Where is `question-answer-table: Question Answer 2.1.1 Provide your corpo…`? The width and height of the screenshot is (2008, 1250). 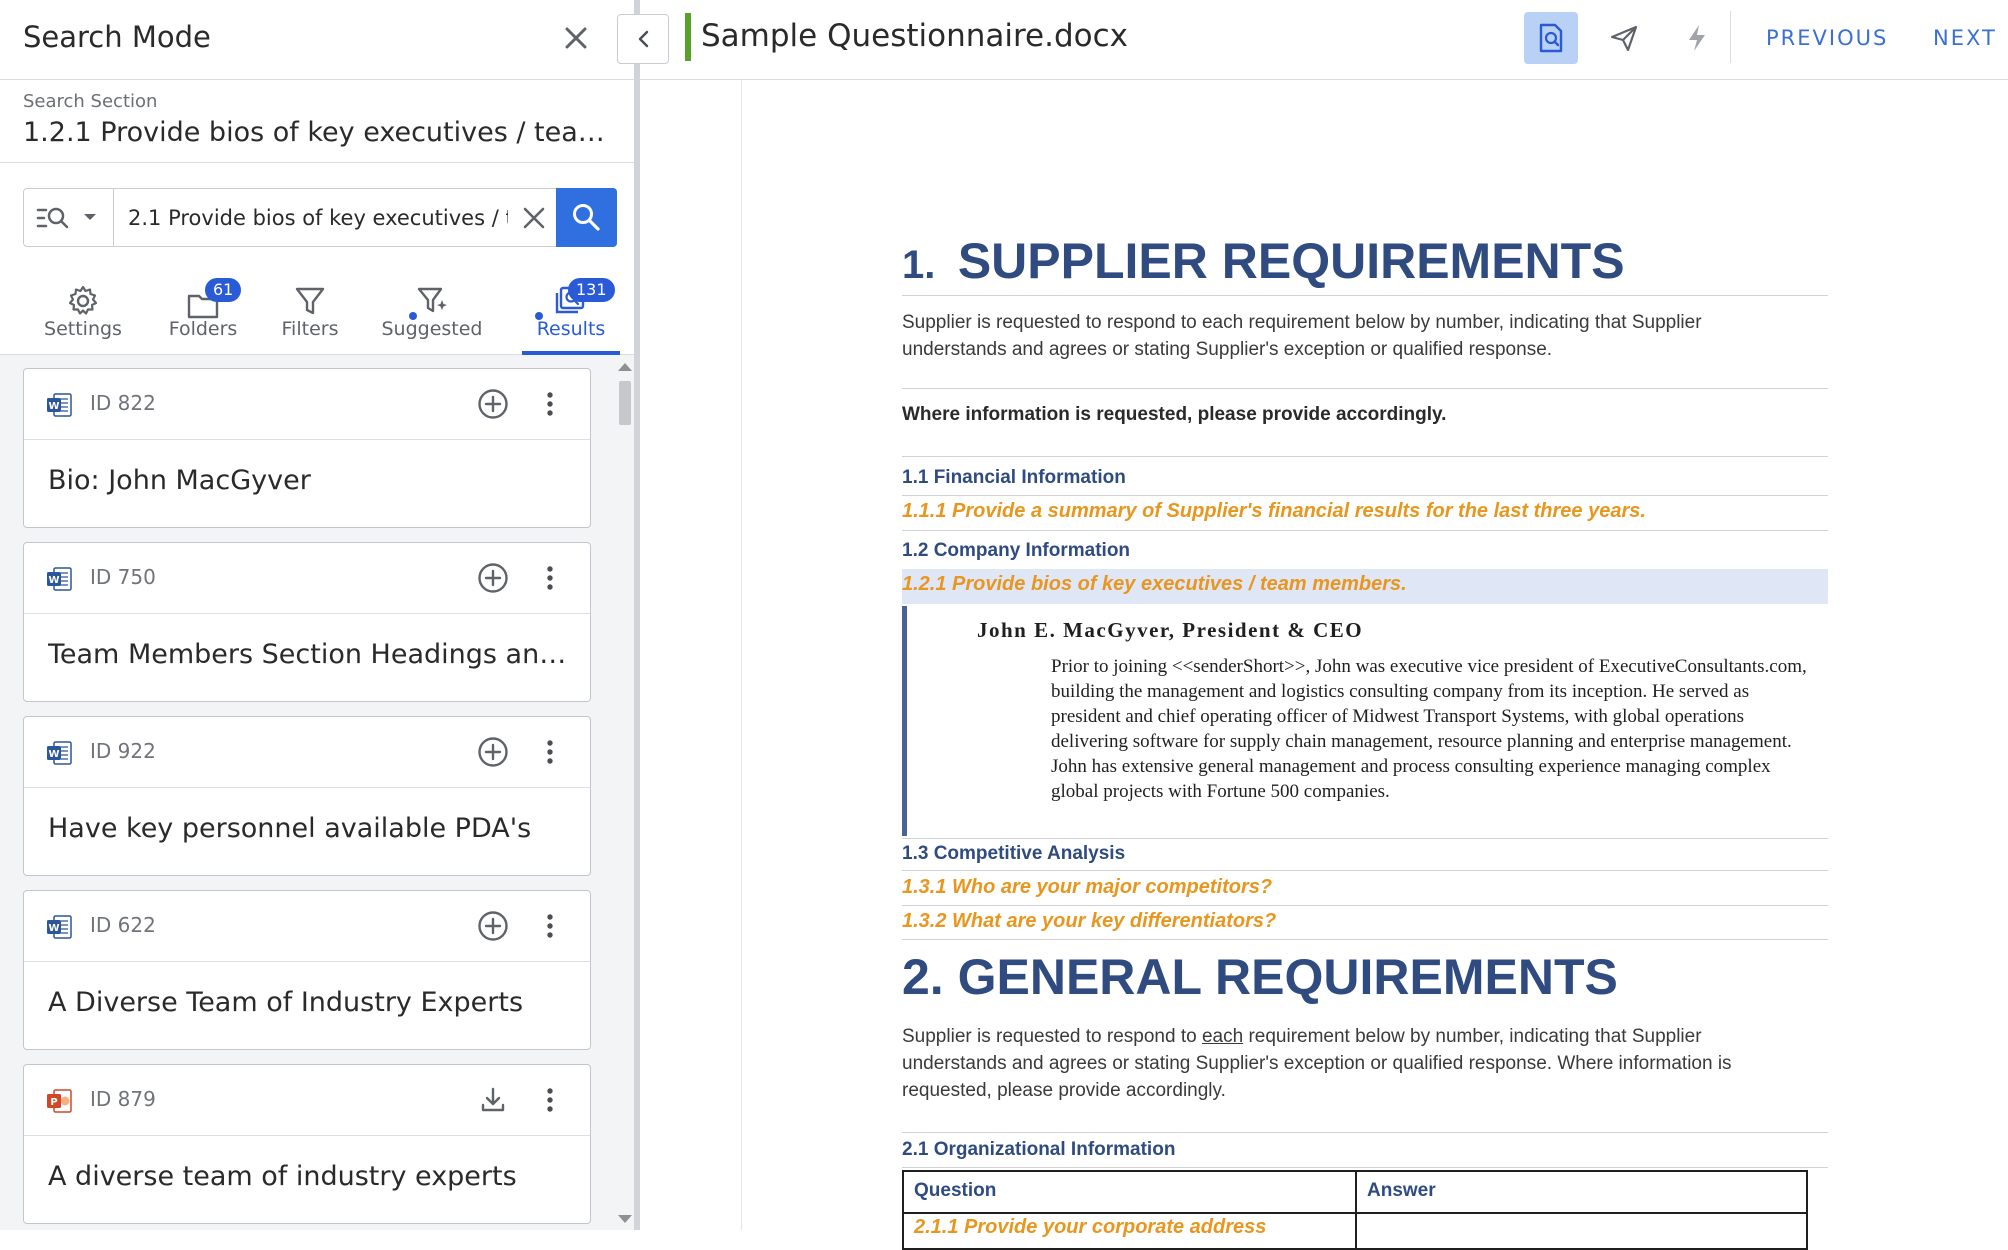 question-answer-table: Question Answer 2.1.1 Provide your corpo… is located at coordinates (1355, 1210).